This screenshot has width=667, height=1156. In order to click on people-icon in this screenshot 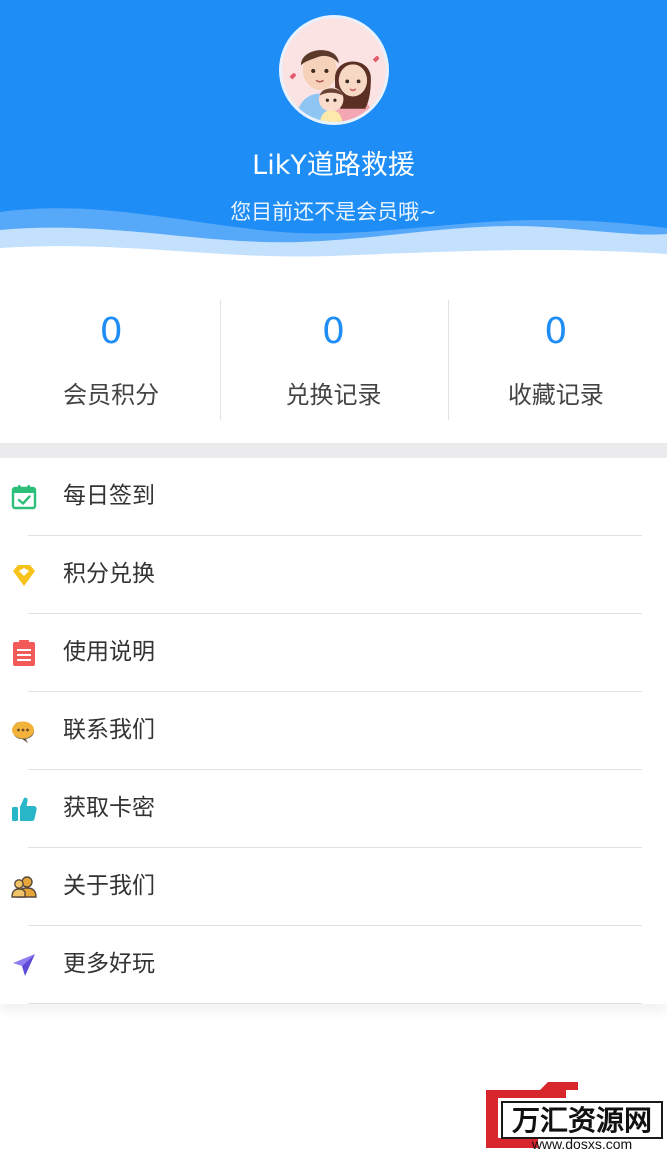, I will do `click(24, 887)`.